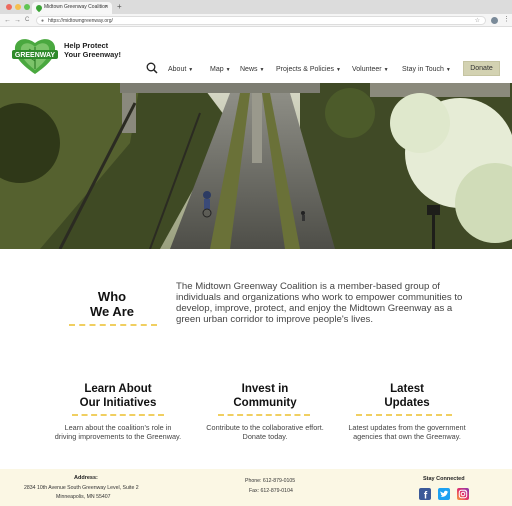 The image size is (512, 506). What do you see at coordinates (43, 21) in the screenshot?
I see `lock-icon: ●` at bounding box center [43, 21].